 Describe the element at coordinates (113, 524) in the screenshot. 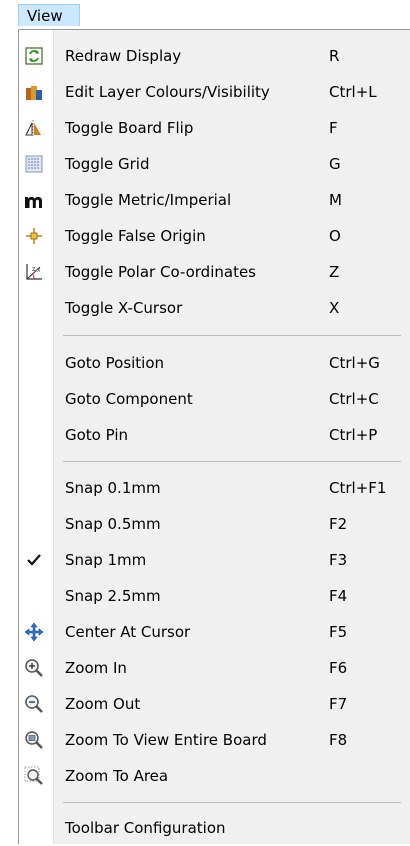

I see `menu-item-label: Snap 0.5mm` at that location.